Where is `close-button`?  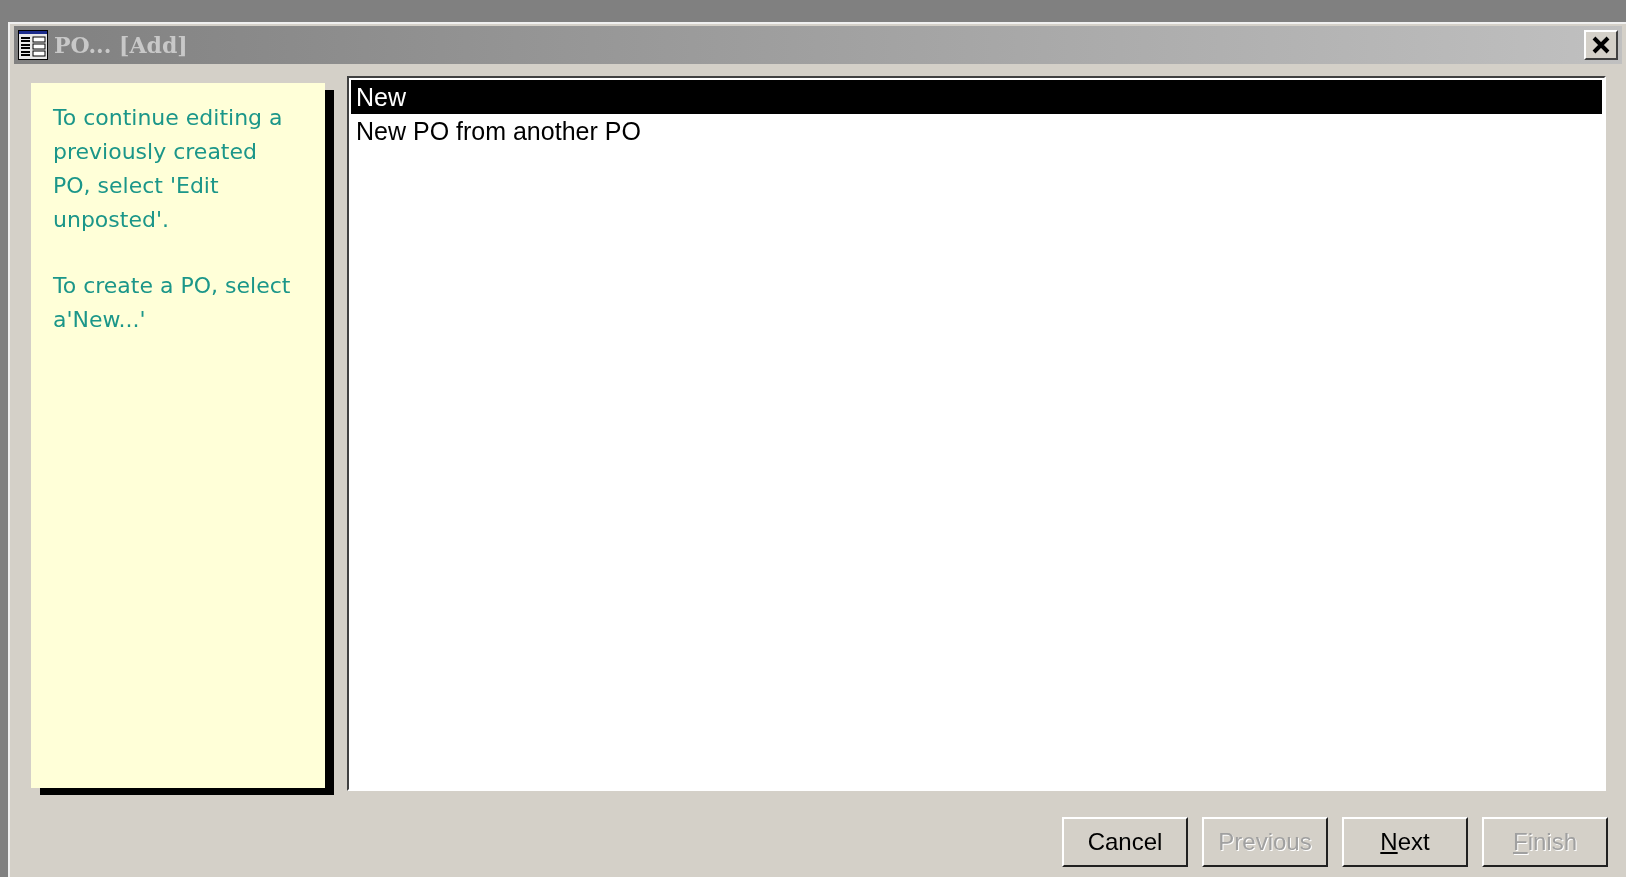 close-button is located at coordinates (1601, 45).